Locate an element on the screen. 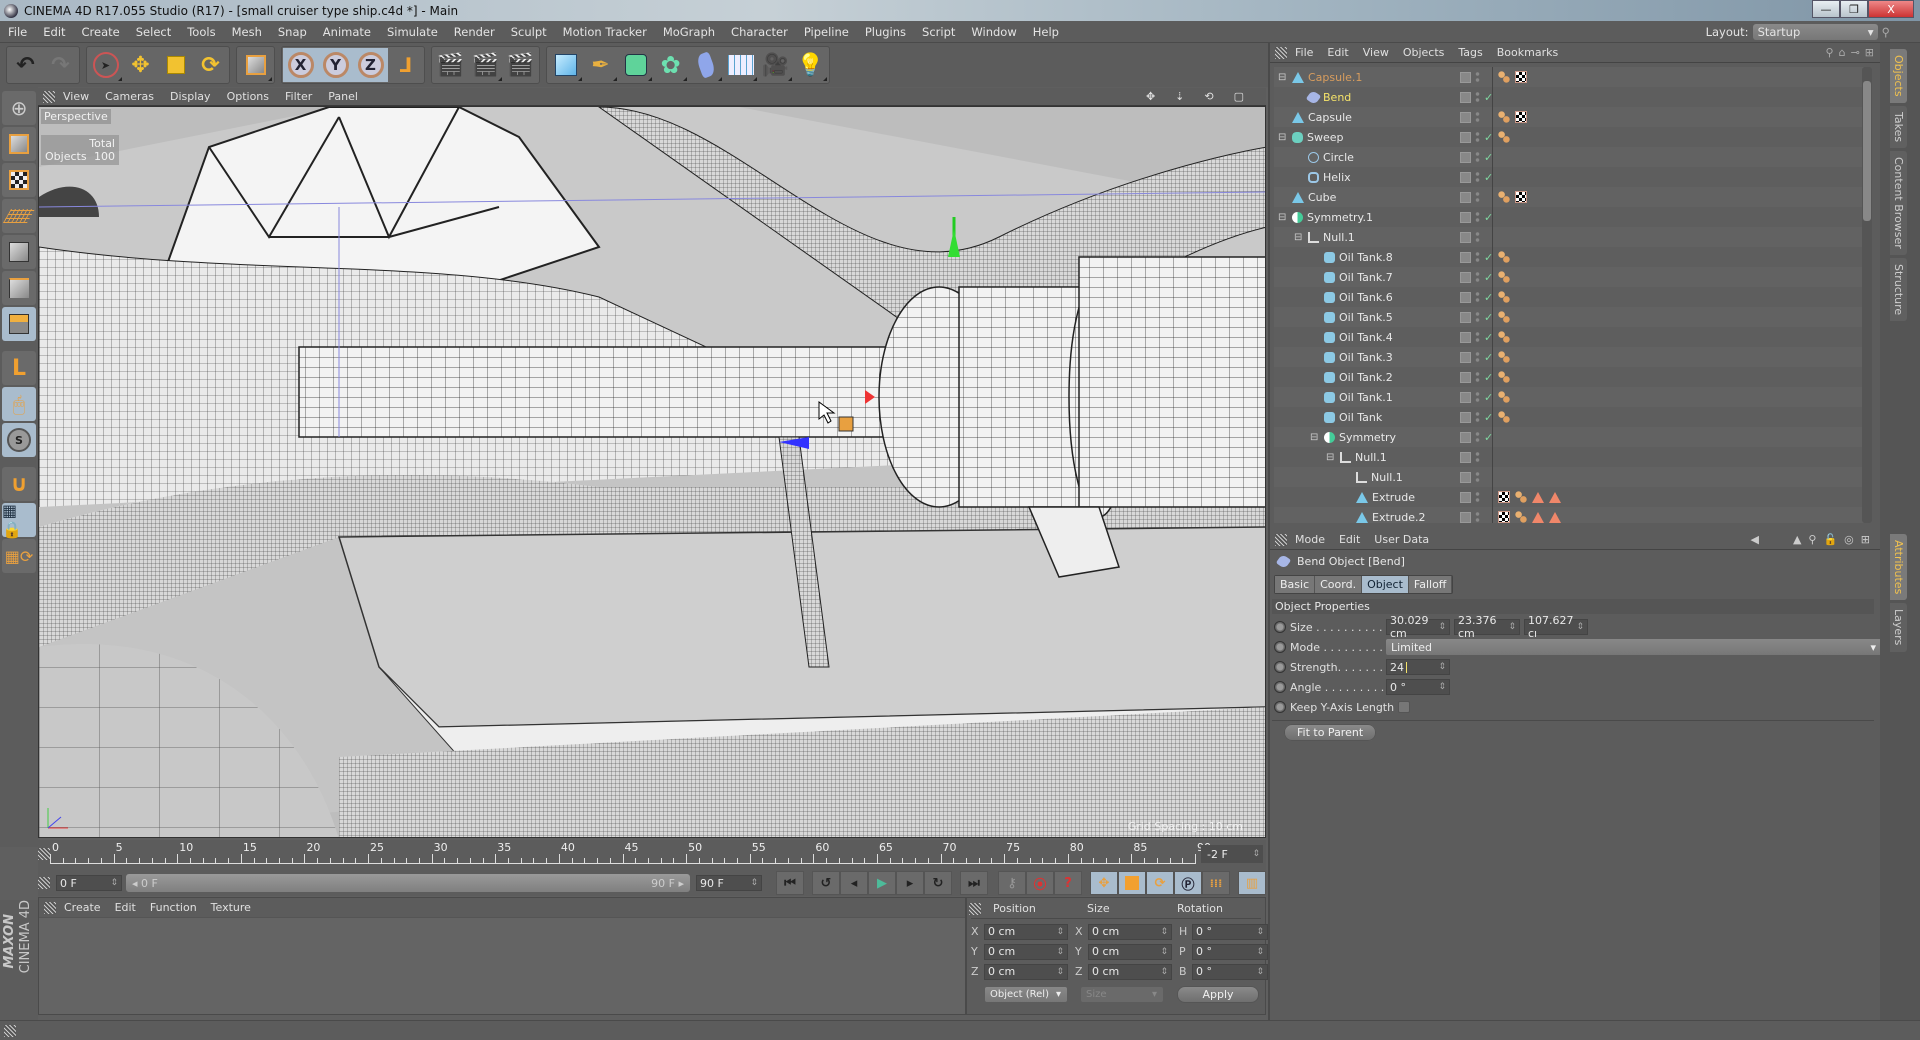  solo-button: S is located at coordinates (19, 440).